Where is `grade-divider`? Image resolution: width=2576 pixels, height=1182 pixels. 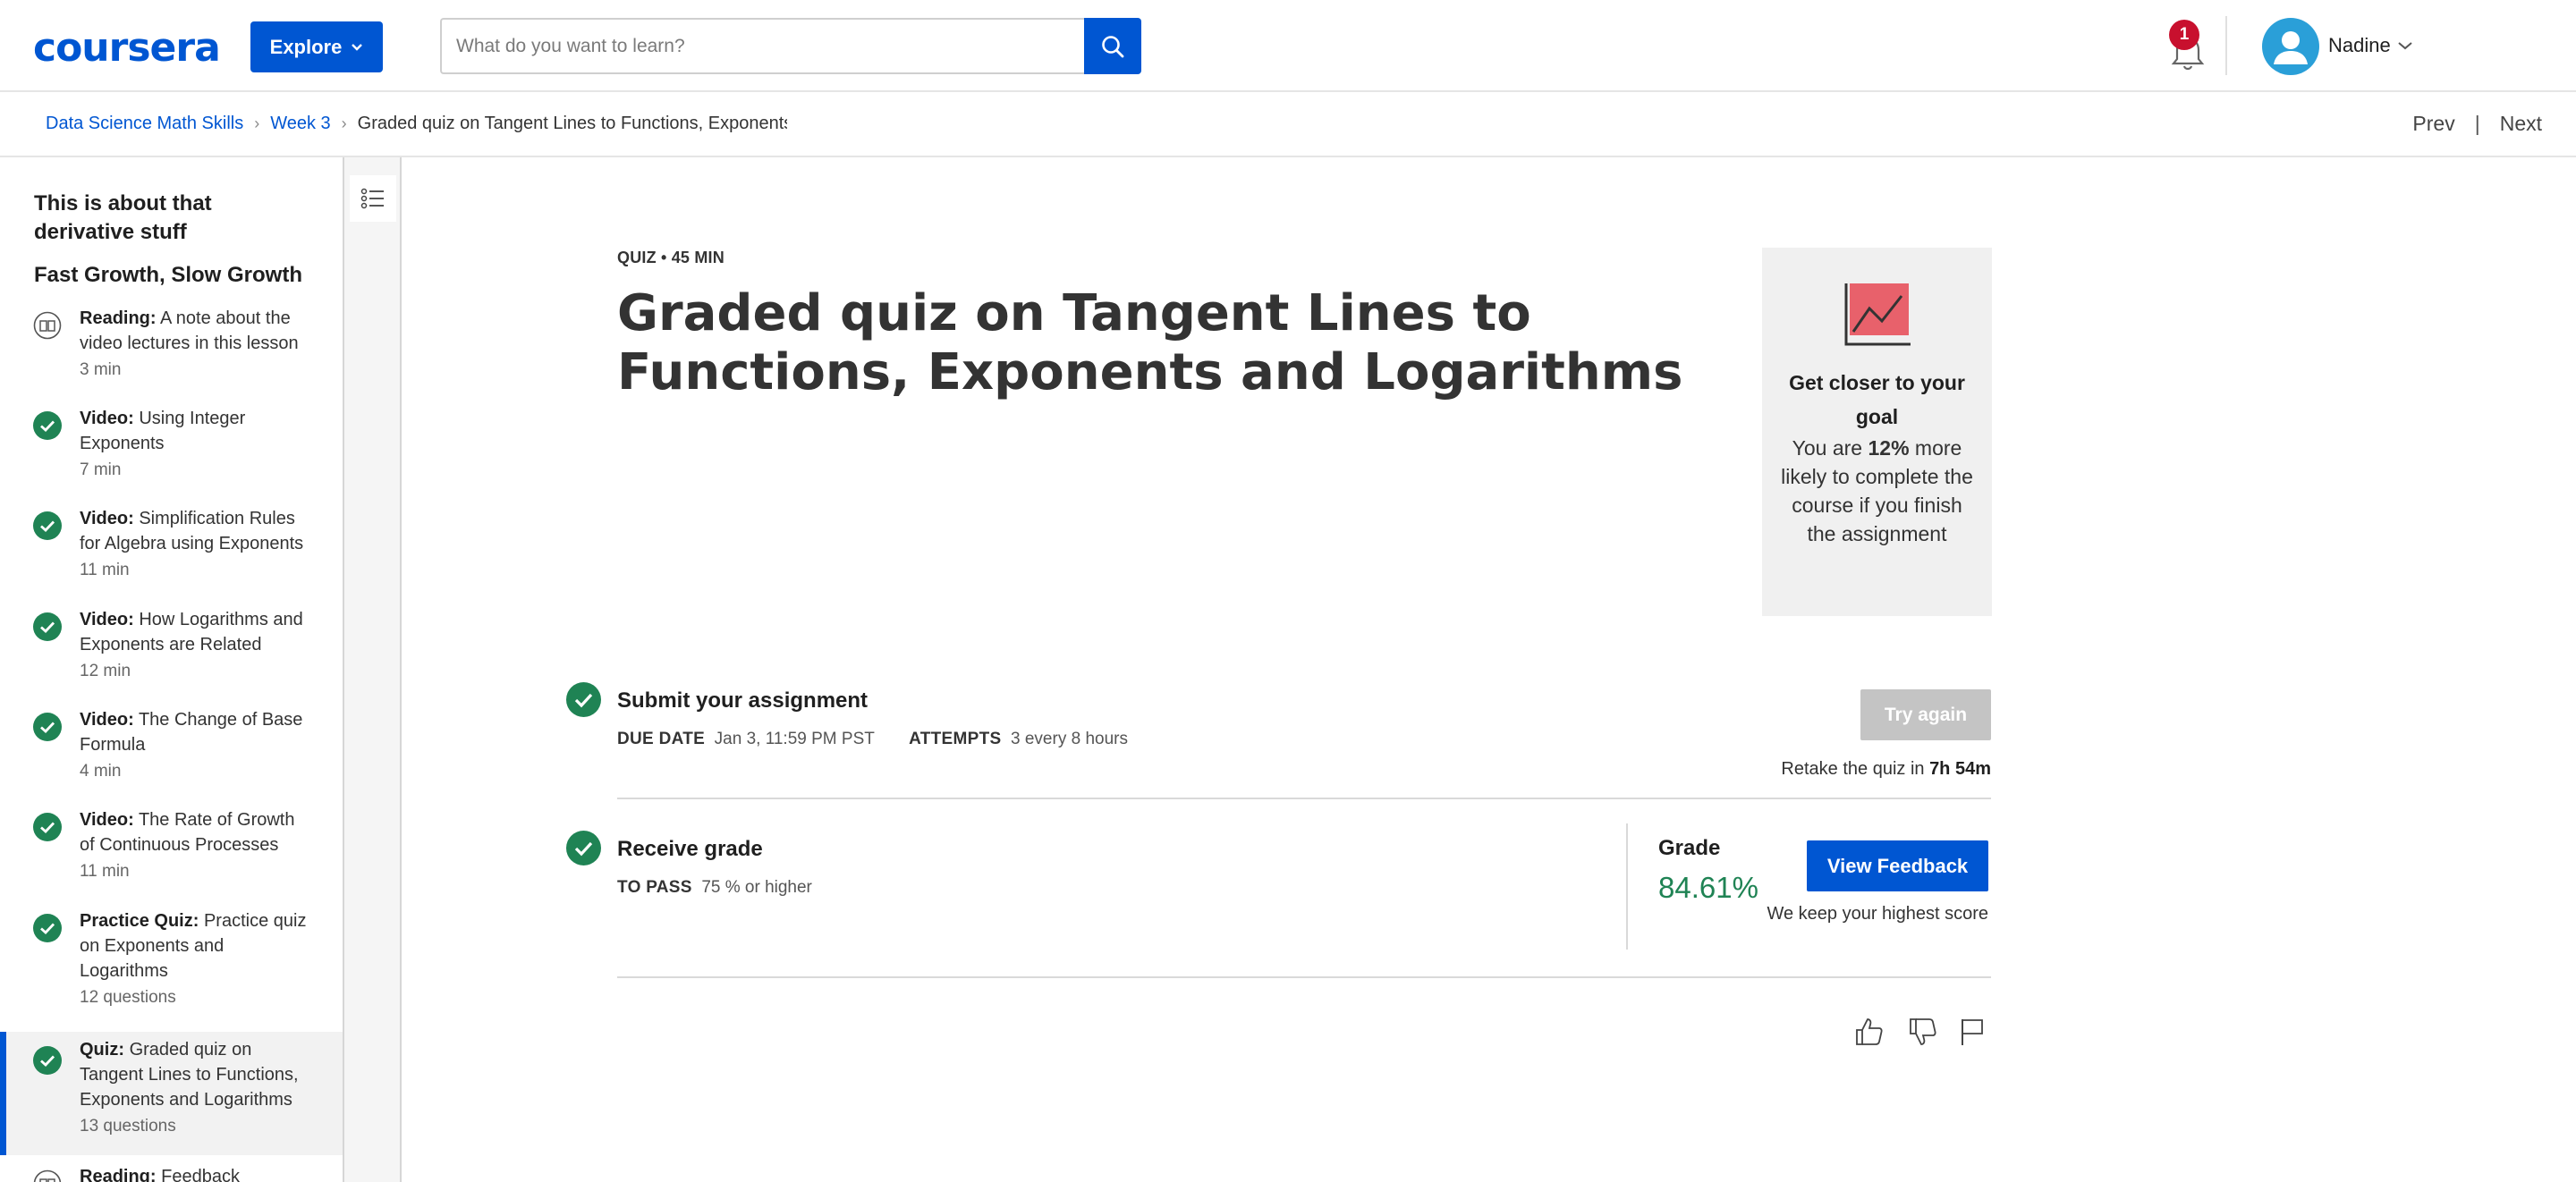
grade-divider is located at coordinates (1627, 886).